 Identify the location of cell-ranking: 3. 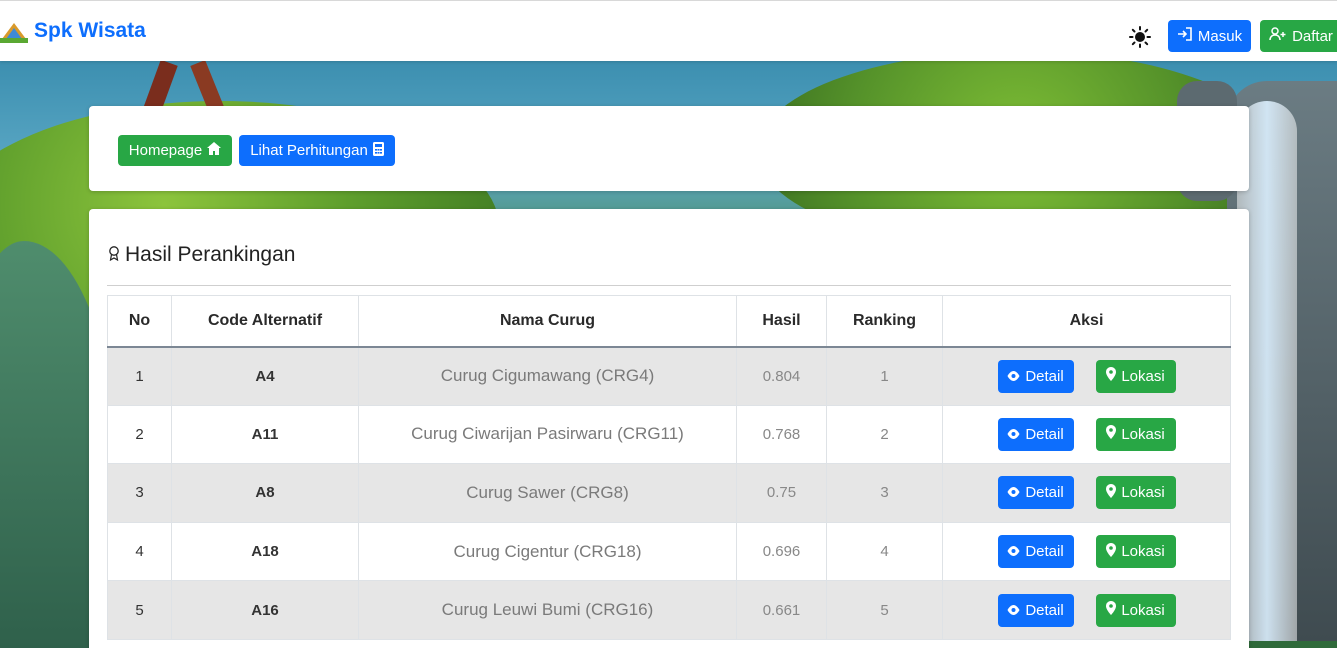
(884, 493).